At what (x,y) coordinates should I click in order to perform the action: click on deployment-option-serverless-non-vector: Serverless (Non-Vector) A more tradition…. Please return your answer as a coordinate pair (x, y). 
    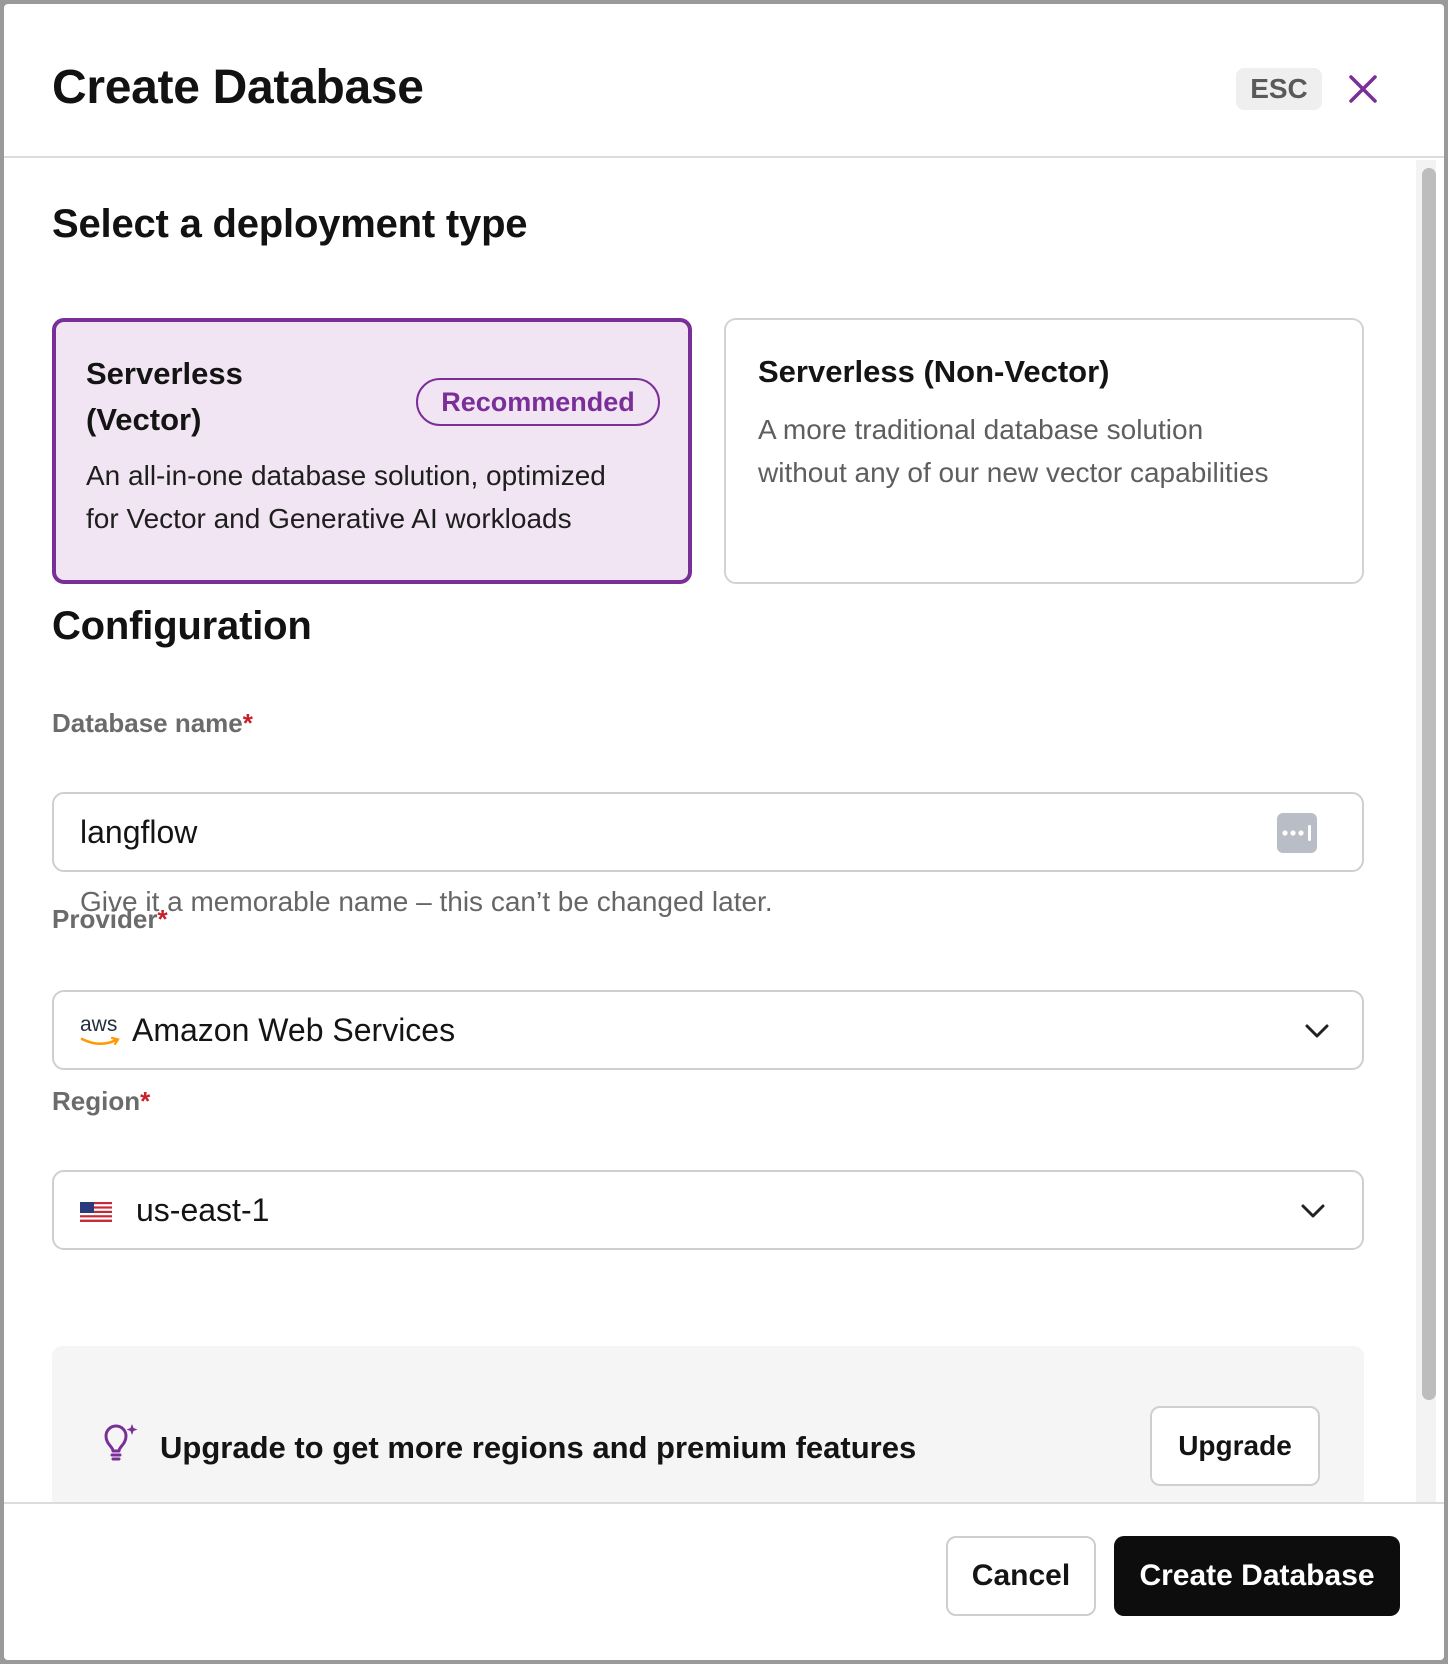
    Looking at the image, I should click on (1044, 451).